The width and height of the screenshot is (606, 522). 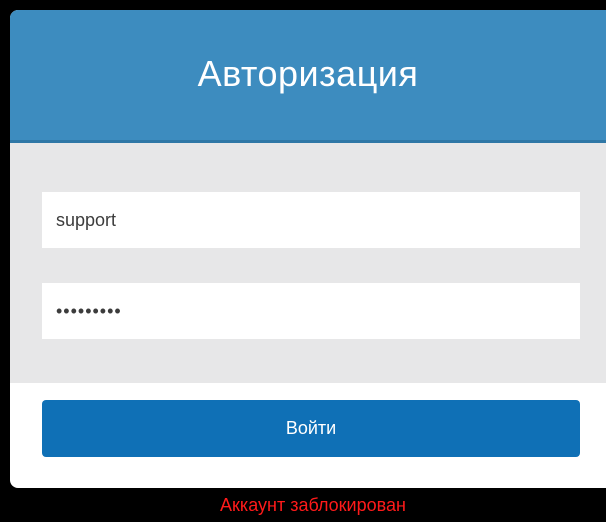 What do you see at coordinates (313, 504) in the screenshot?
I see `account-blocked-message: Аккаунт заблокирован` at bounding box center [313, 504].